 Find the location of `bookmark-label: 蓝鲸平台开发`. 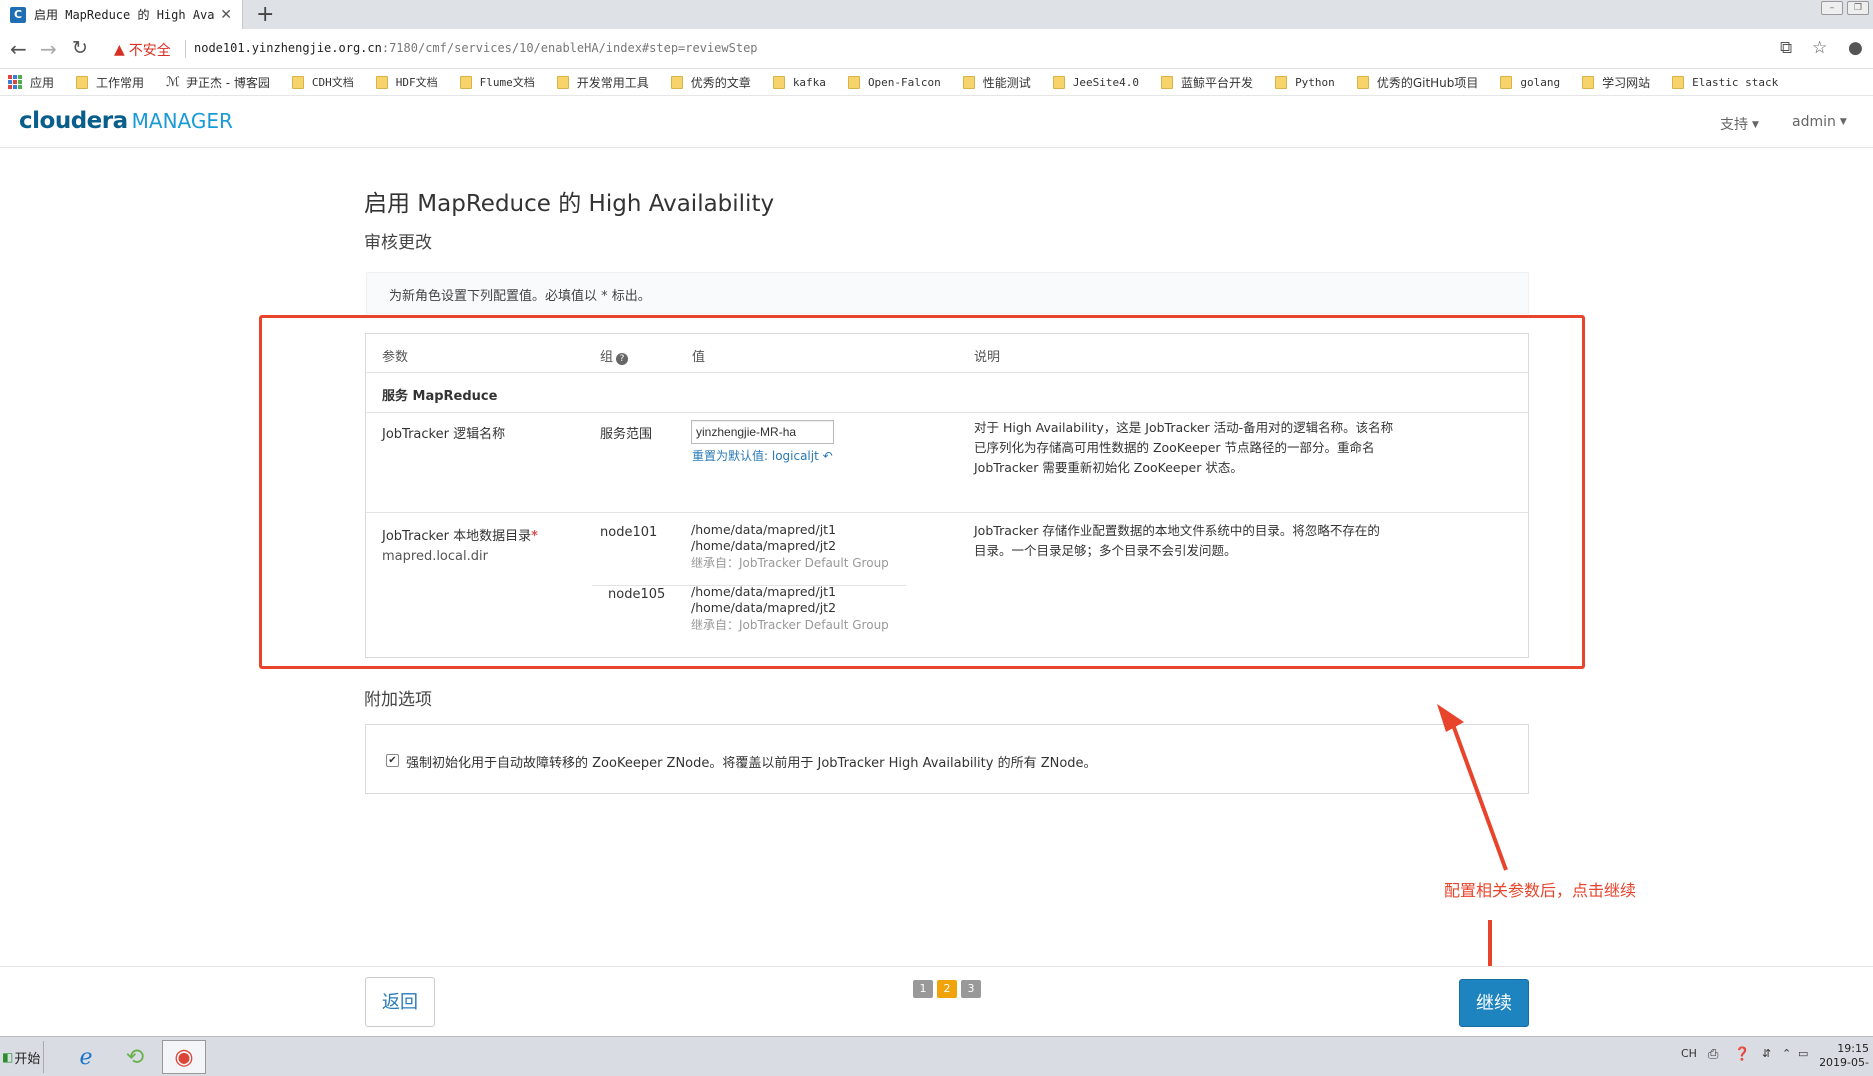

bookmark-label: 蓝鲸平台开发 is located at coordinates (1217, 82).